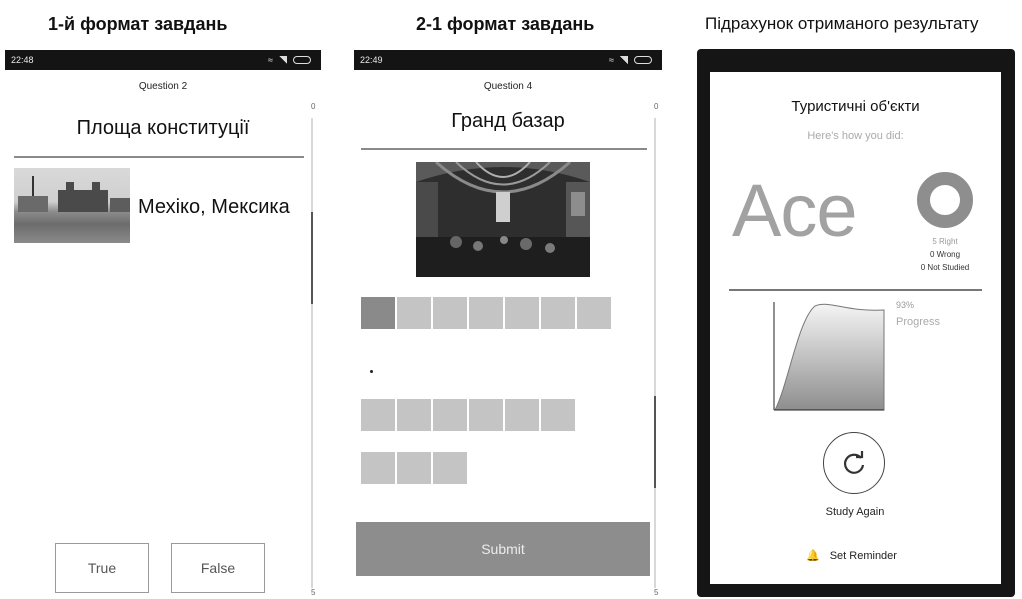 The height and width of the screenshot is (599, 1022). I want to click on city-square-photo, so click(72, 205).